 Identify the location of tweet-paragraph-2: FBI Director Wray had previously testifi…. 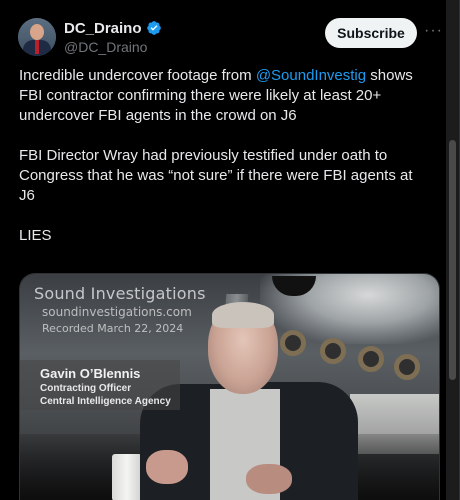
(216, 175).